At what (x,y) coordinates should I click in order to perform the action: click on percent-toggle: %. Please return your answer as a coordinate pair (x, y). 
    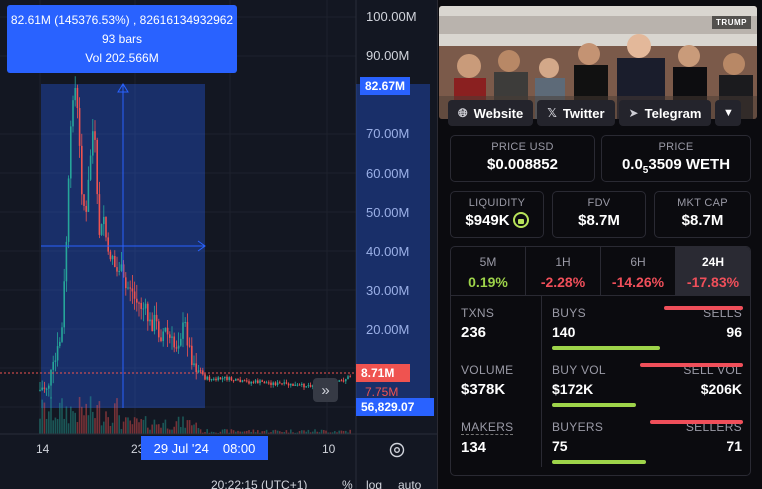
    Looking at the image, I should click on (347, 483).